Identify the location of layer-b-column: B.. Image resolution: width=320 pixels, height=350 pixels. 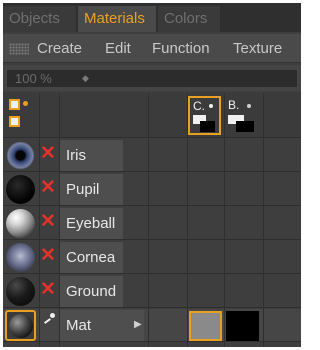
(246, 116).